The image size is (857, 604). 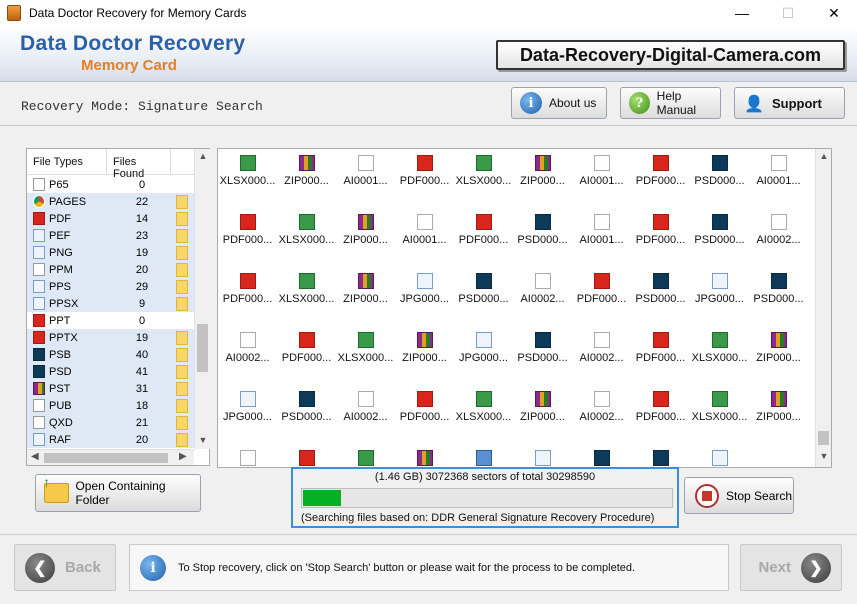 What do you see at coordinates (110, 269) in the screenshot?
I see `file-type-row: PPM 20` at bounding box center [110, 269].